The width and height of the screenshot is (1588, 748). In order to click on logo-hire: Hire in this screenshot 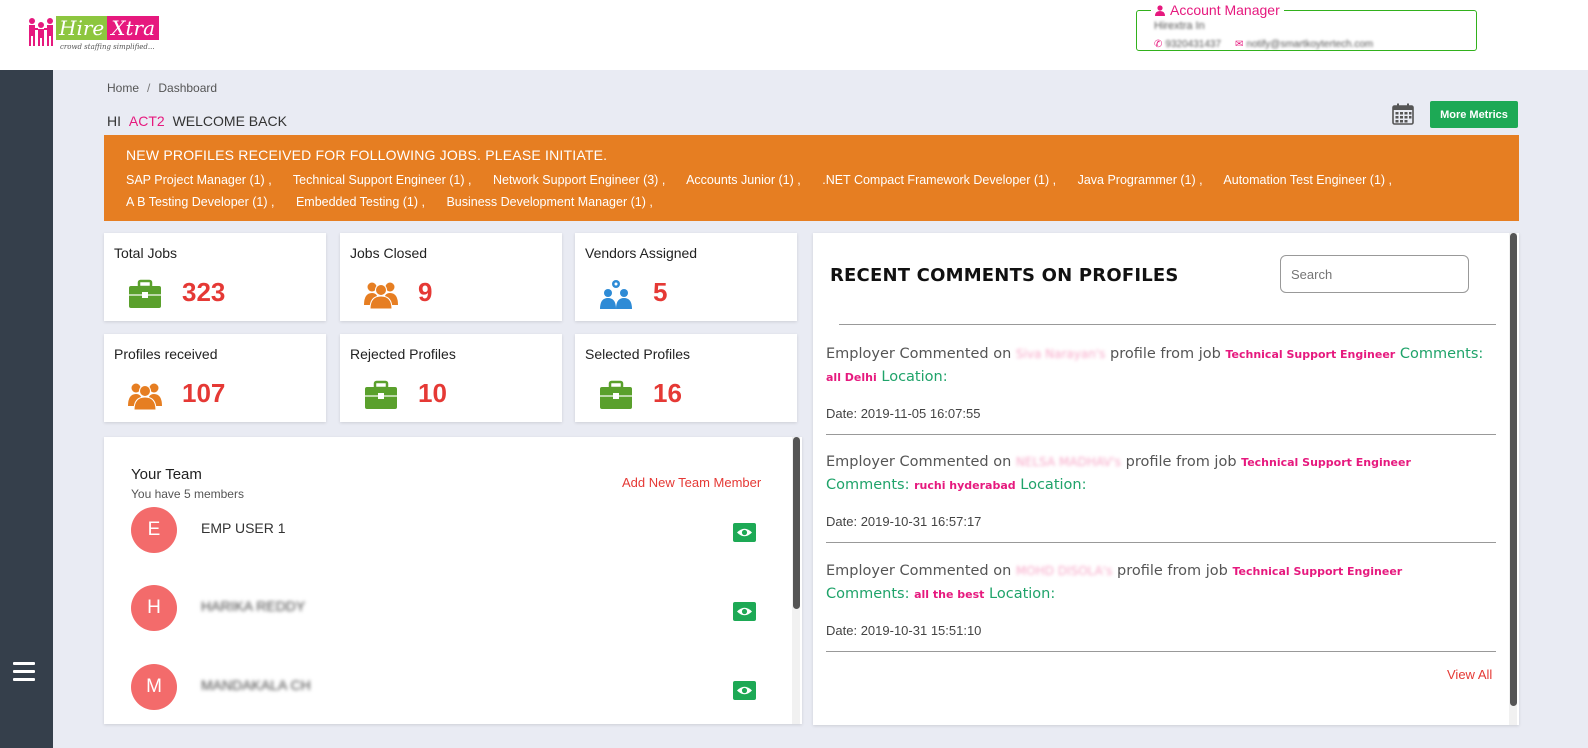, I will do `click(82, 28)`.